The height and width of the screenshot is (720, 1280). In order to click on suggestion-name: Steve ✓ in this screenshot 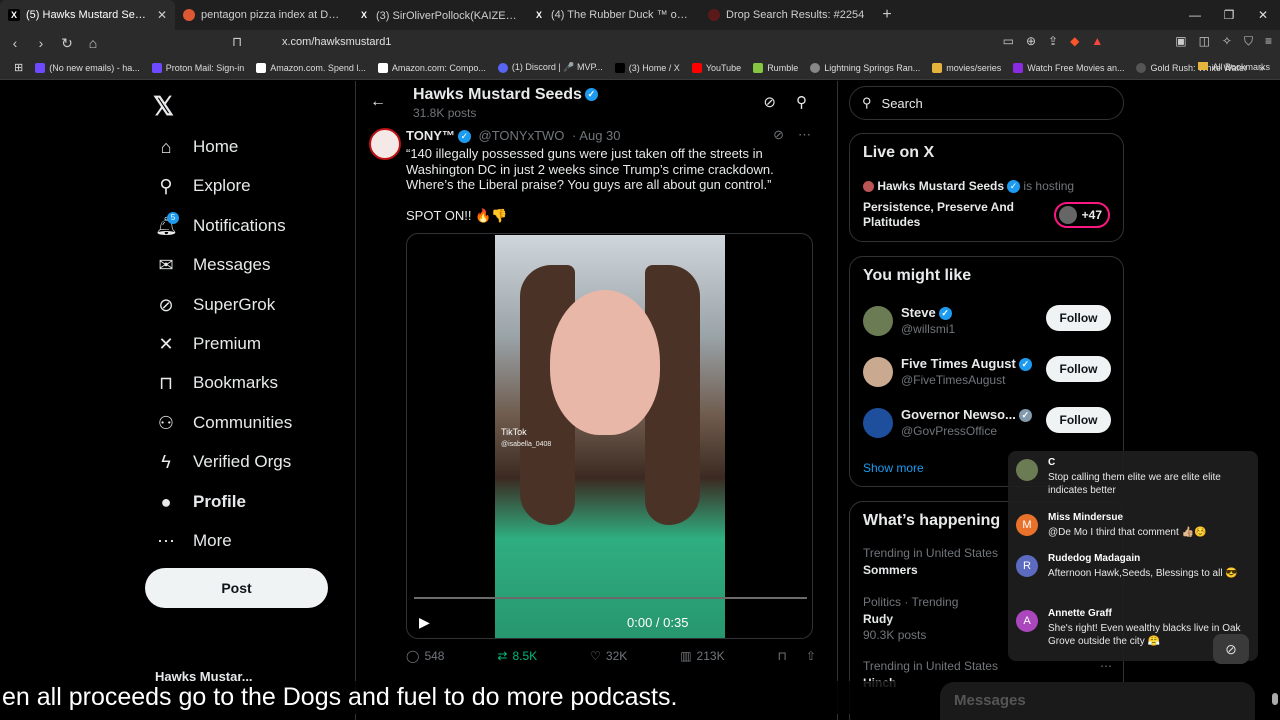, I will do `click(926, 313)`.